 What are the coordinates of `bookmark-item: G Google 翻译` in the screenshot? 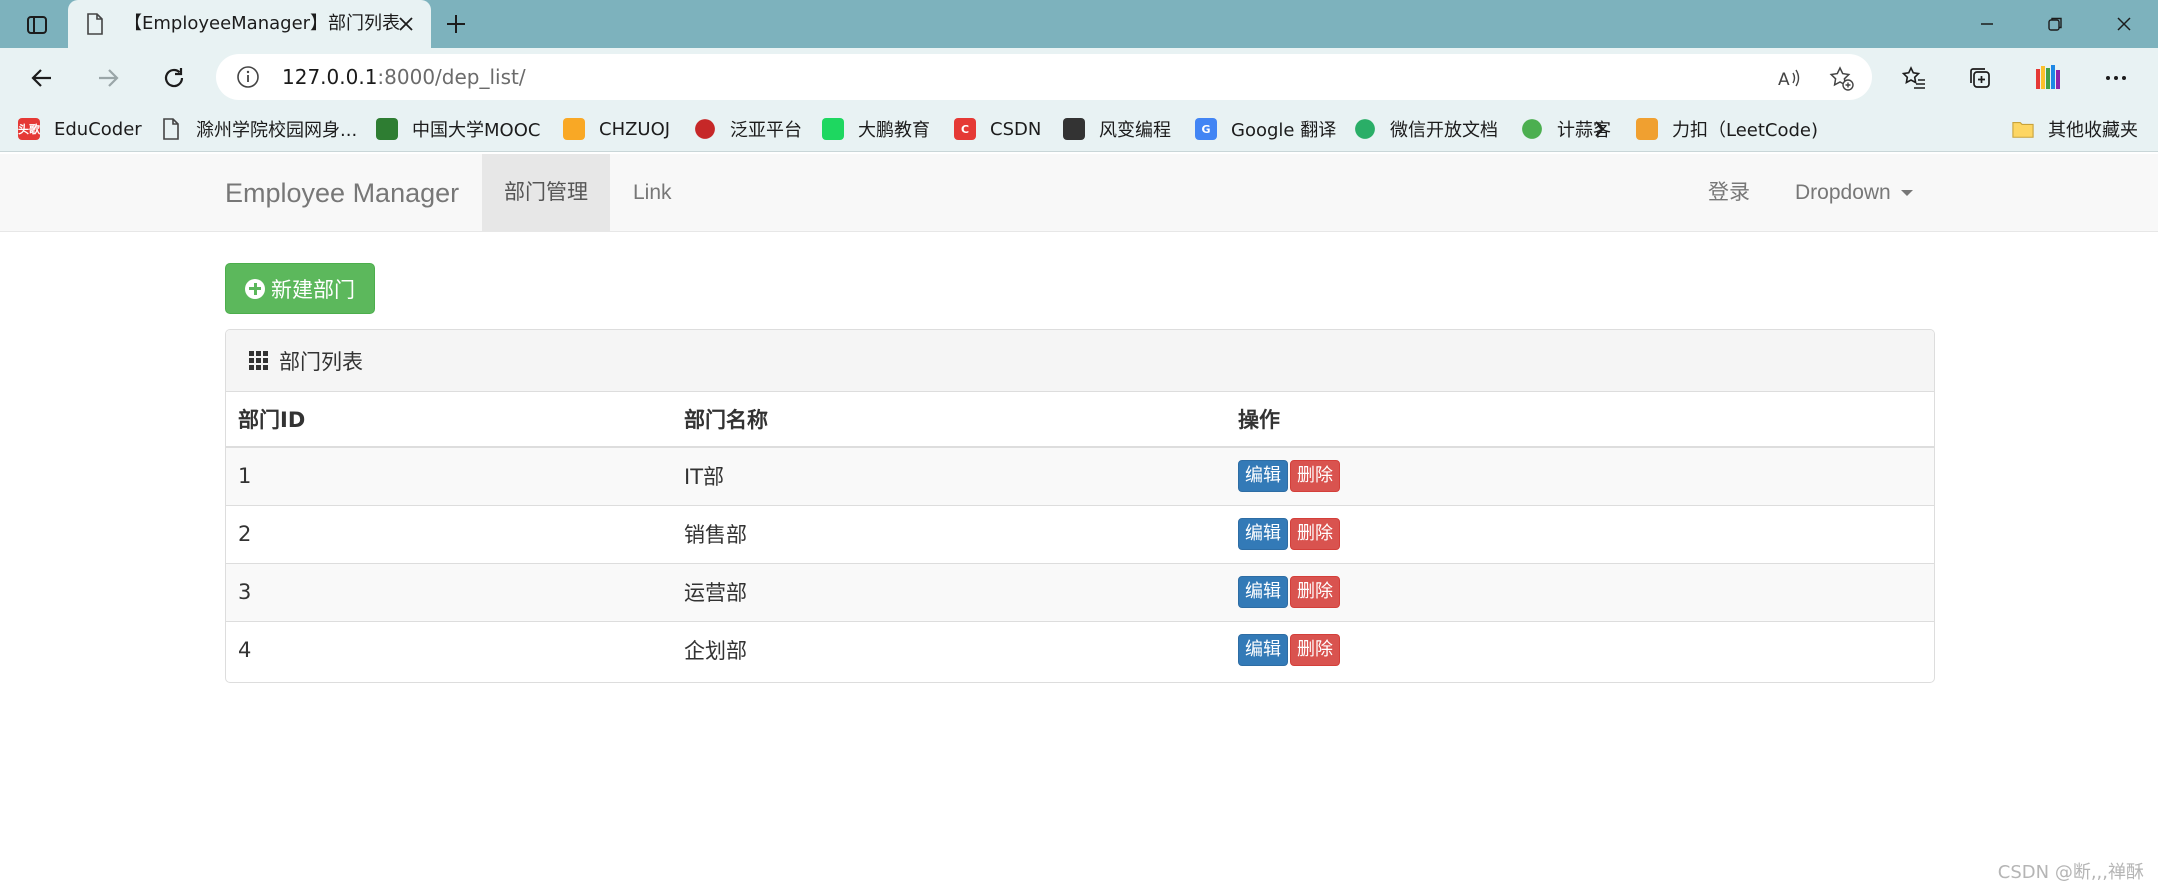 It's located at (1265, 129).